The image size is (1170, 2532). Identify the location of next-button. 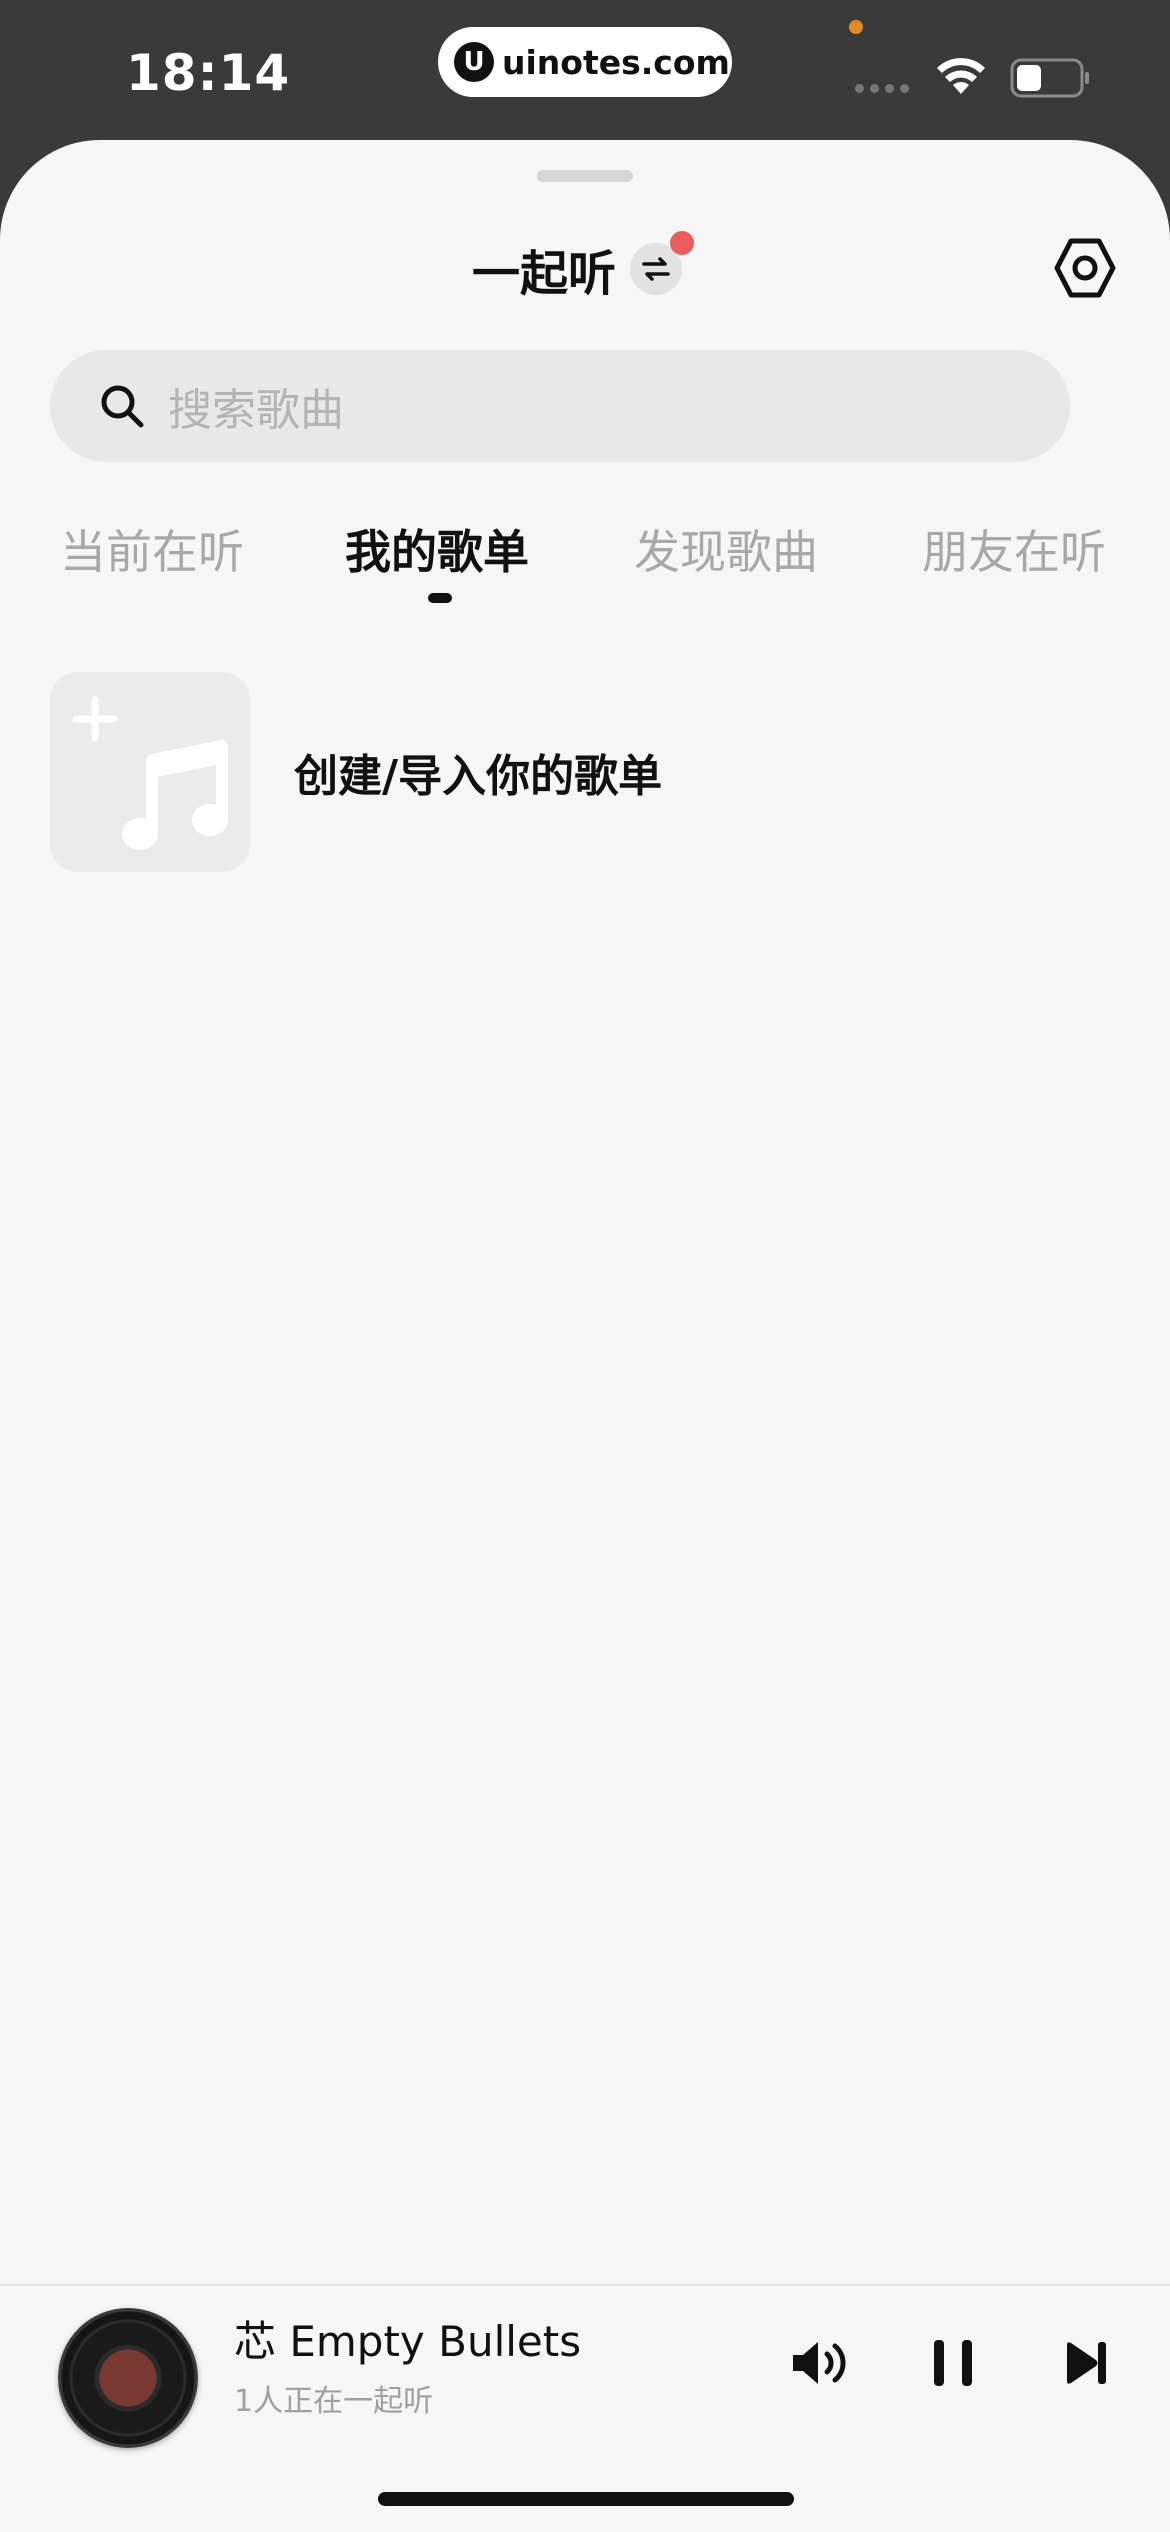
(1086, 2363).